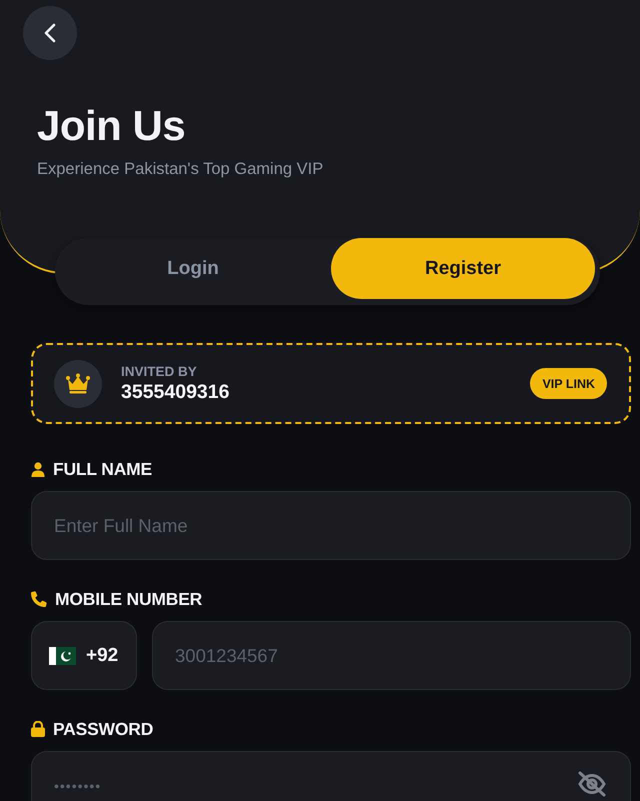  I want to click on tab: Register, so click(463, 268).